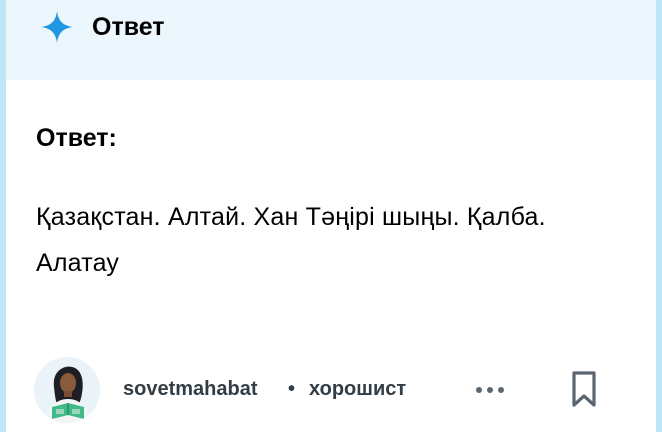 This screenshot has width=662, height=432. Describe the element at coordinates (76, 138) in the screenshot. I see `answer-label: Ответ:` at that location.